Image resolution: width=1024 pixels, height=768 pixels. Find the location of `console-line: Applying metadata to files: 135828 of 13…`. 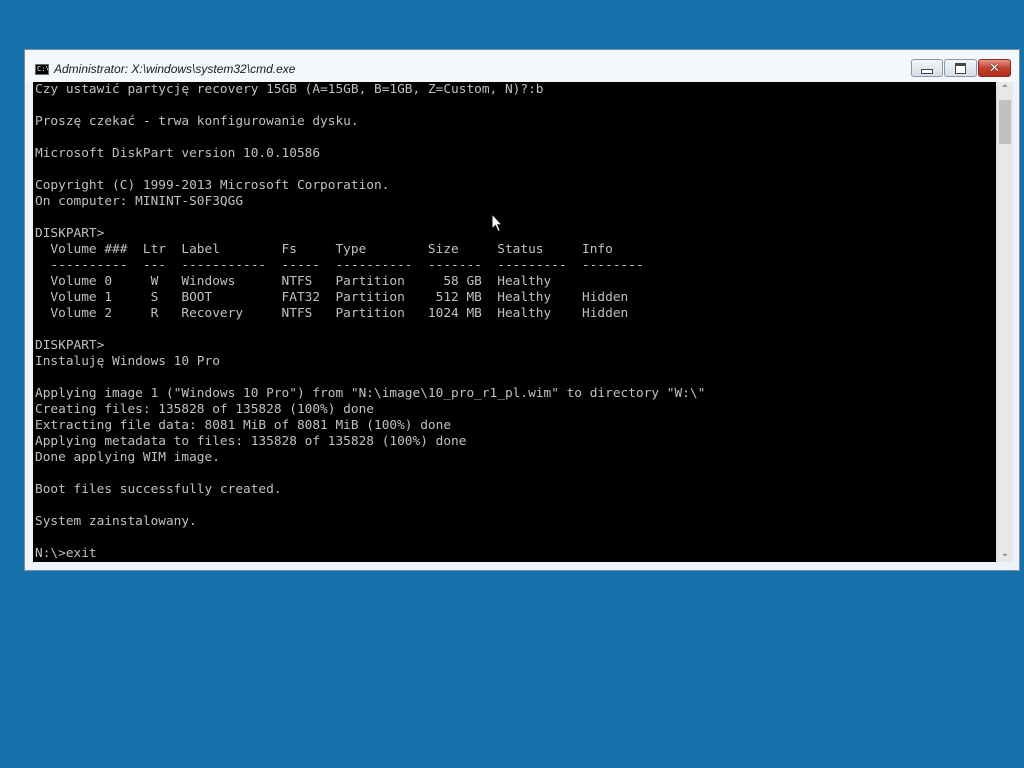

console-line: Applying metadata to files: 135828 of 13… is located at coordinates (251, 441).